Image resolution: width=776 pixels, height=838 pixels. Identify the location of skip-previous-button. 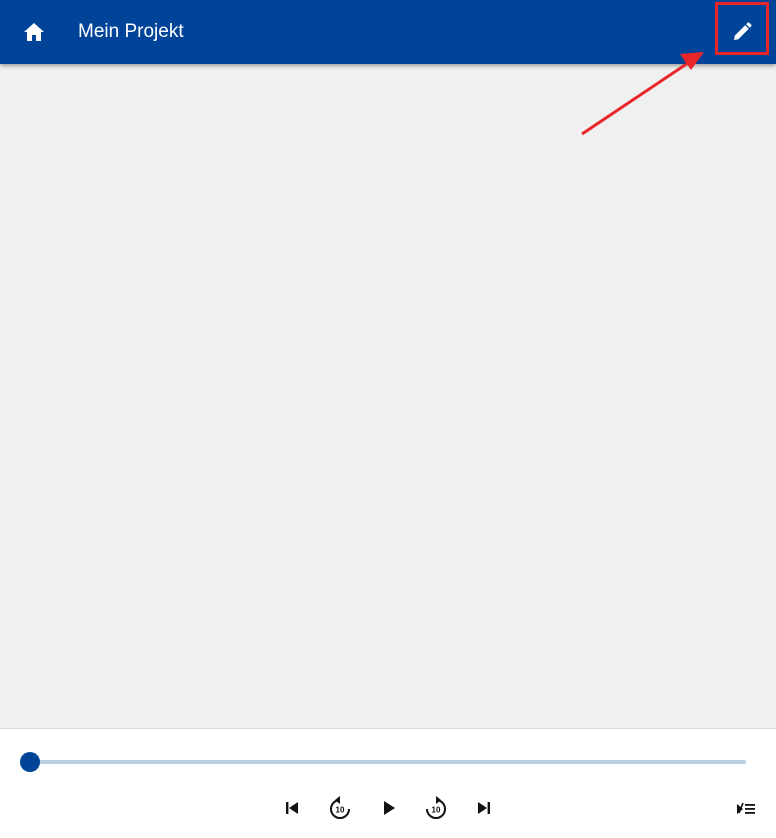
(292, 808).